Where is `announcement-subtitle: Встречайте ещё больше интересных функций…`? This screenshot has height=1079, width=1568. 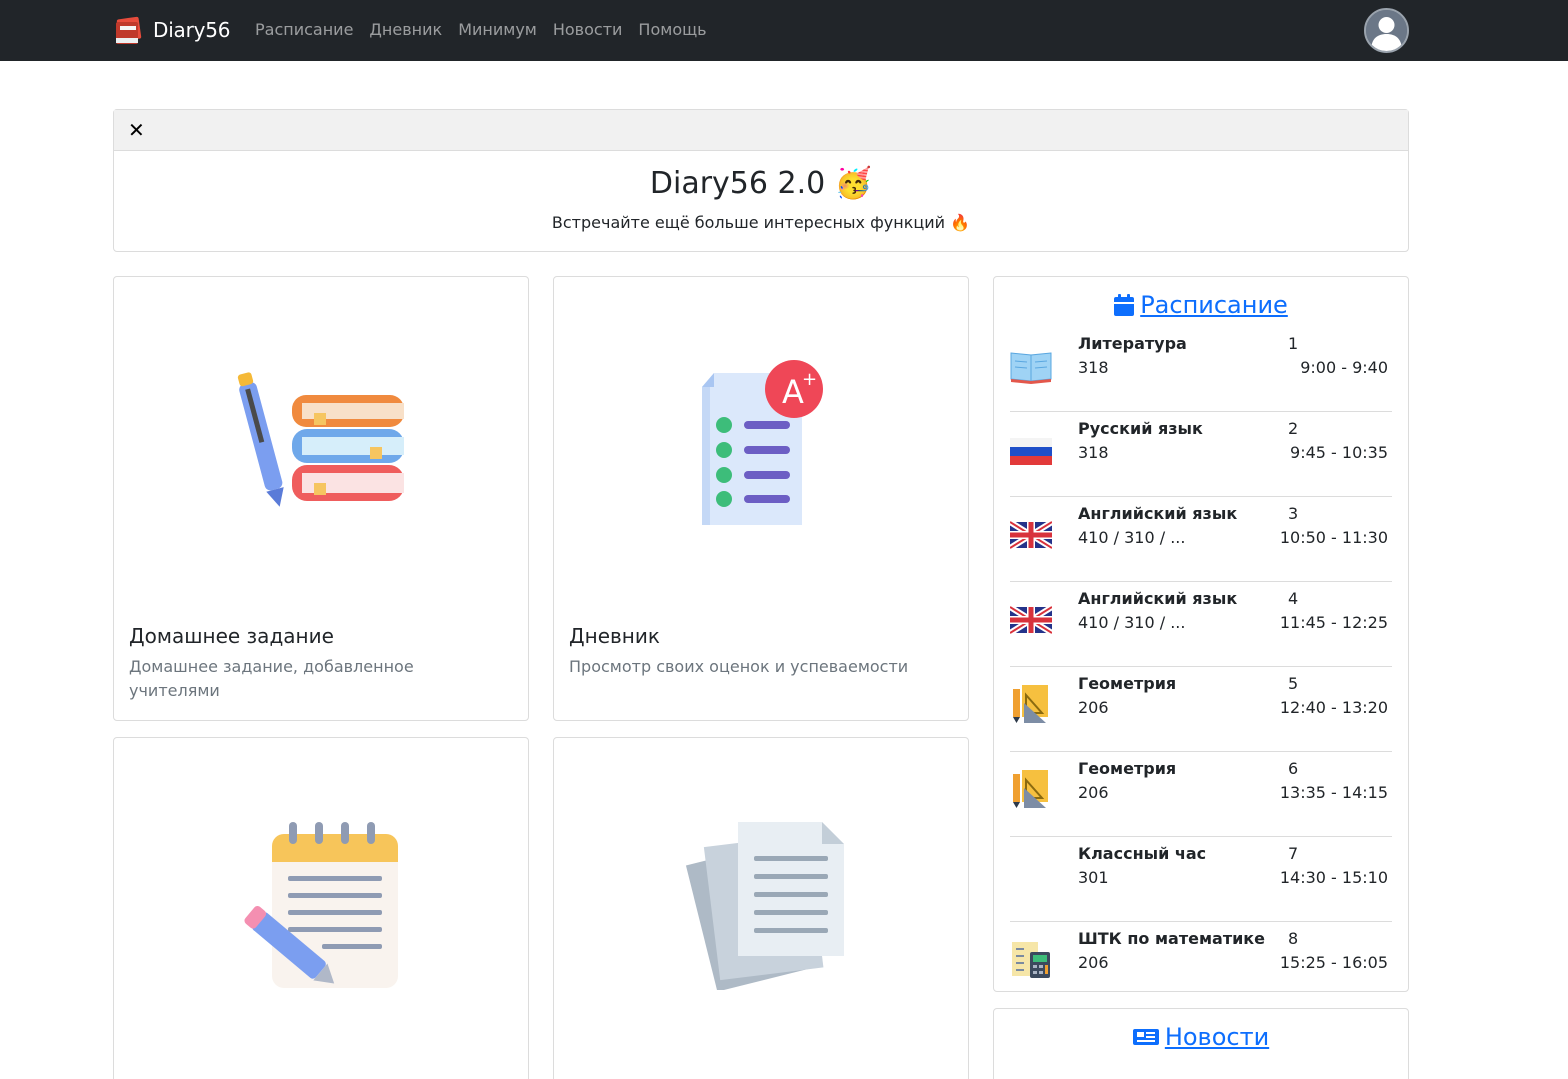 announcement-subtitle: Встречайте ещё больше интересных функций… is located at coordinates (761, 222).